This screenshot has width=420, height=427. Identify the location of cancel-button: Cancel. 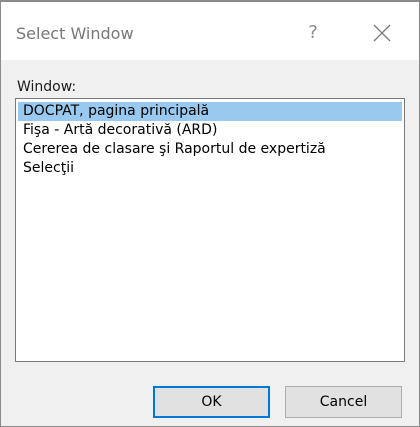
(343, 402).